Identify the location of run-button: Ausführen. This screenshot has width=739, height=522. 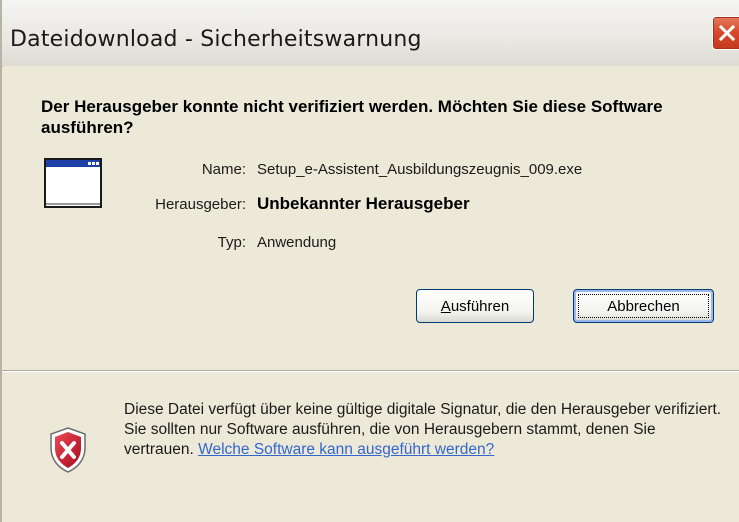
(475, 306).